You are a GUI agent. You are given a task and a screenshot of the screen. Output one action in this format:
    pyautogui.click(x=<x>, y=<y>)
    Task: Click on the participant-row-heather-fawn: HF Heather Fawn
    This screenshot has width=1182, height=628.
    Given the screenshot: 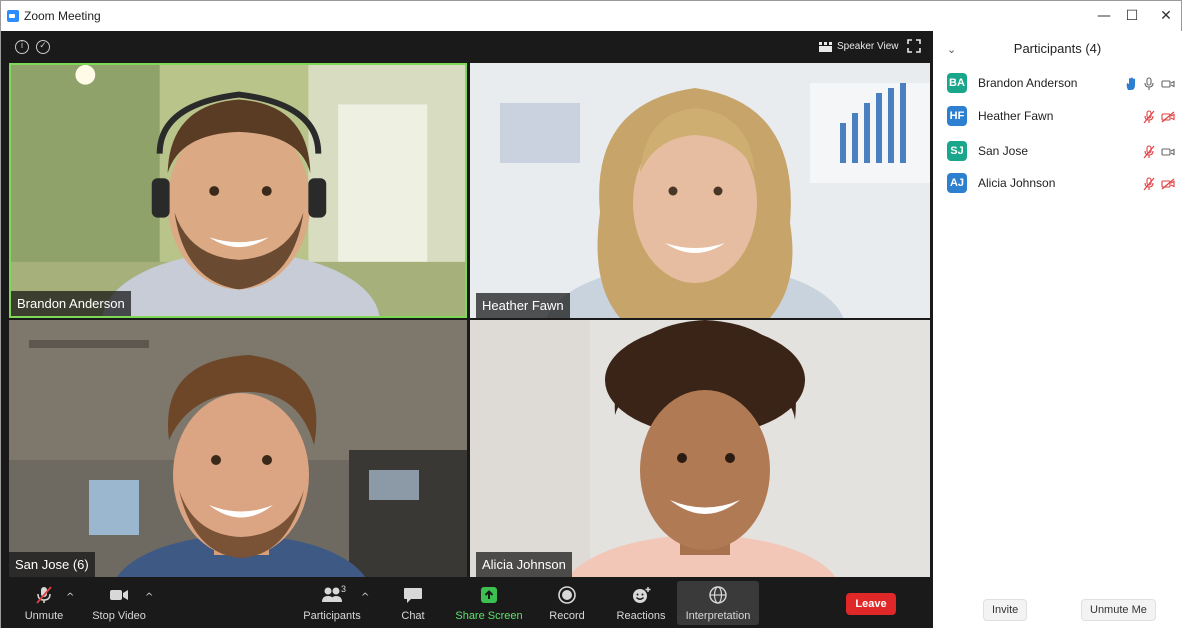 What is the action you would take?
    pyautogui.click(x=1061, y=117)
    